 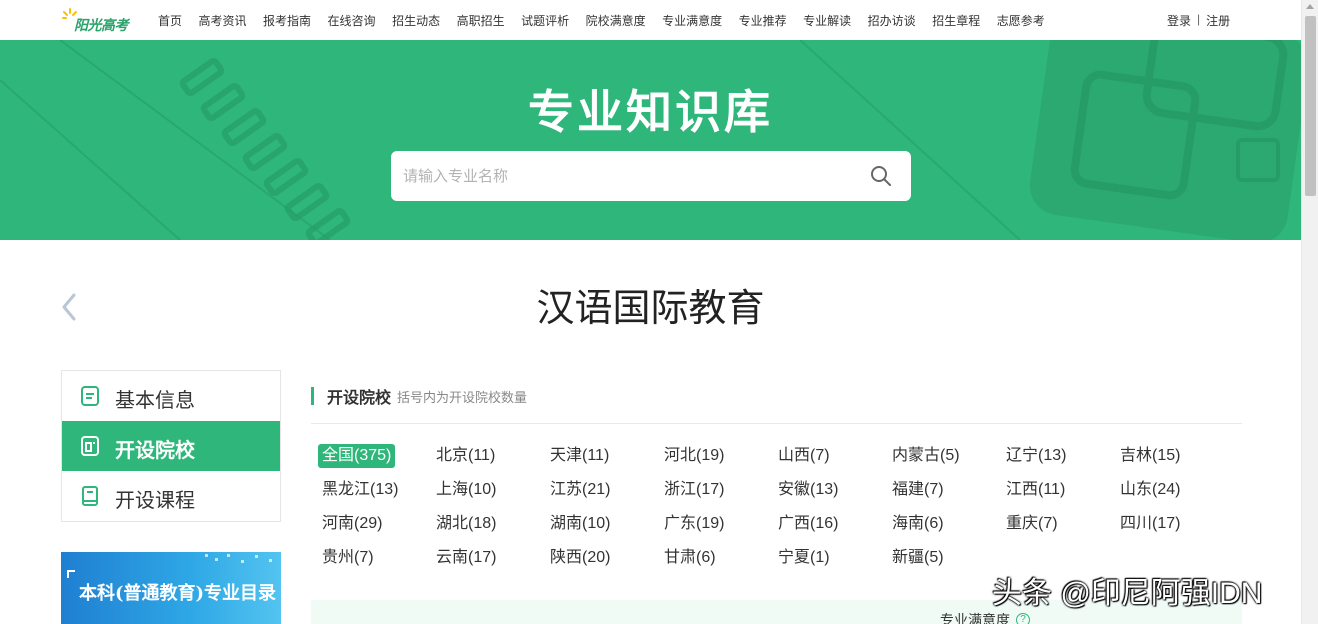 I want to click on region-filter-item: 上海(10), so click(x=466, y=490).